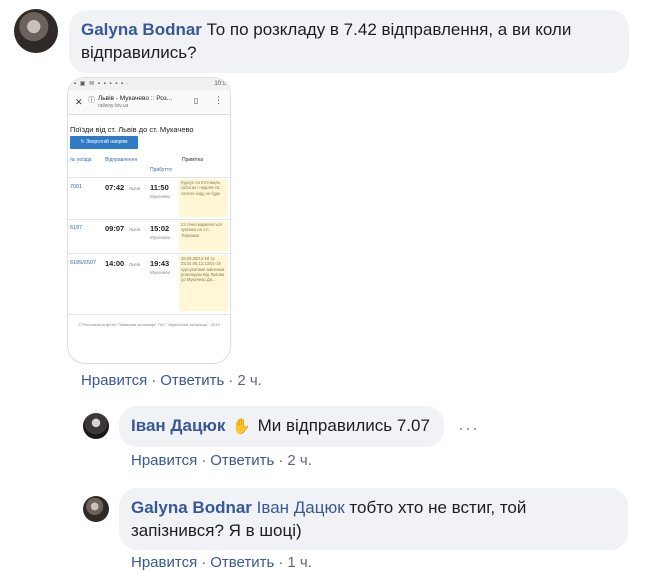 The image size is (670, 571). Describe the element at coordinates (83, 263) in the screenshot. I see `train-number: 6189/6507` at that location.